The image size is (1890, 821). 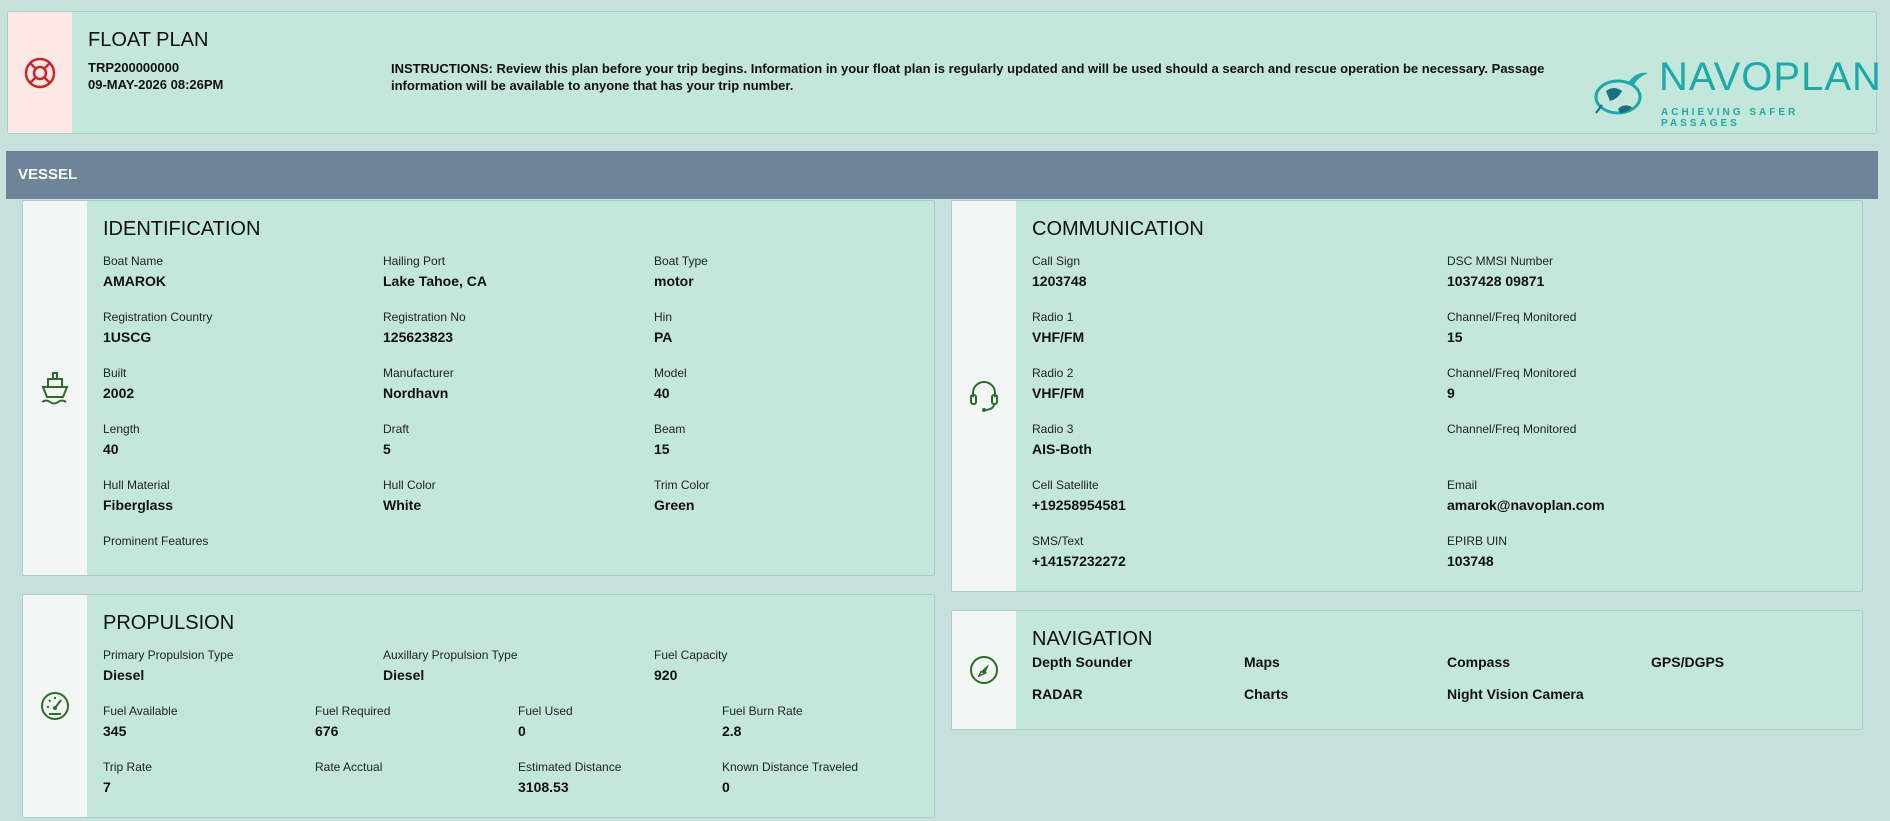 I want to click on field-fuel-used: Fuel Used 0, so click(x=545, y=721).